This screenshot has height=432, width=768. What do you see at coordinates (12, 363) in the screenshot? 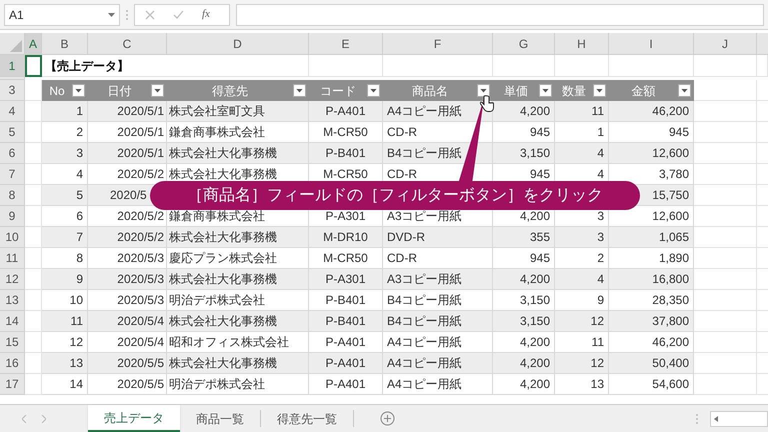
I see `row-header: 16` at bounding box center [12, 363].